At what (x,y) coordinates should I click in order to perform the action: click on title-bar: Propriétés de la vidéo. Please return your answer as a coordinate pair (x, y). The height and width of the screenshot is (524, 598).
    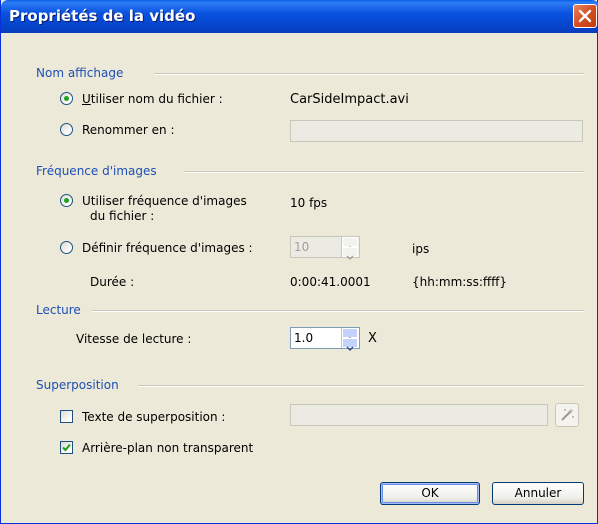
    Looking at the image, I should click on (299, 16).